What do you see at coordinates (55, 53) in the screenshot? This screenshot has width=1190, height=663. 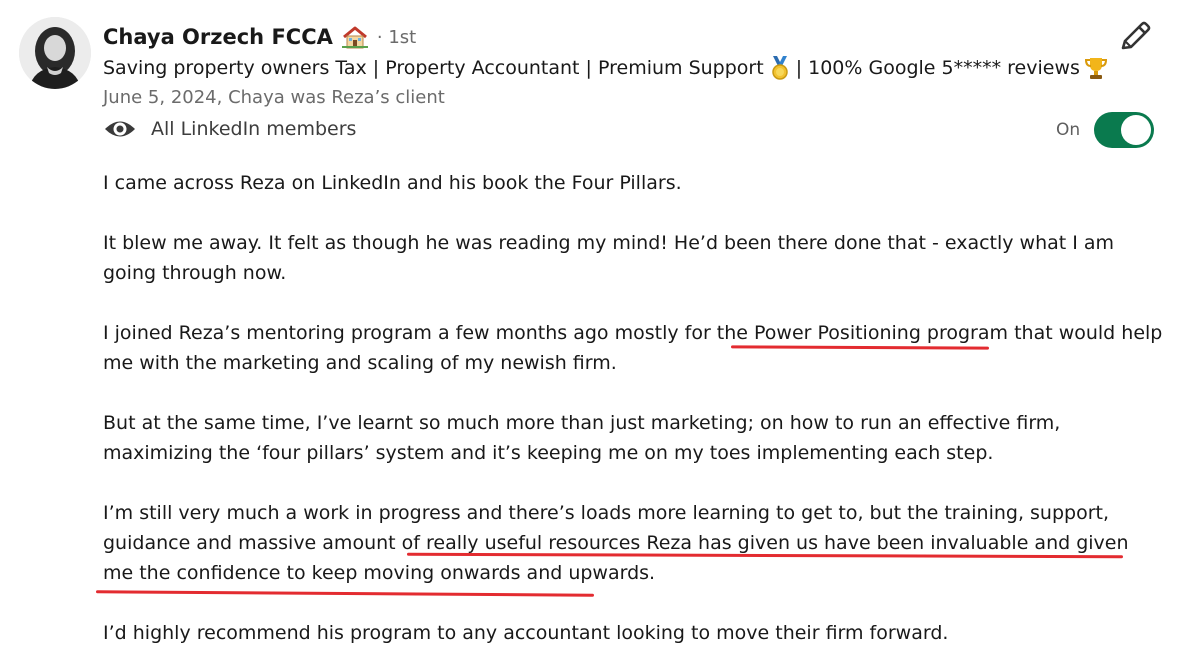 I see `avatar` at bounding box center [55, 53].